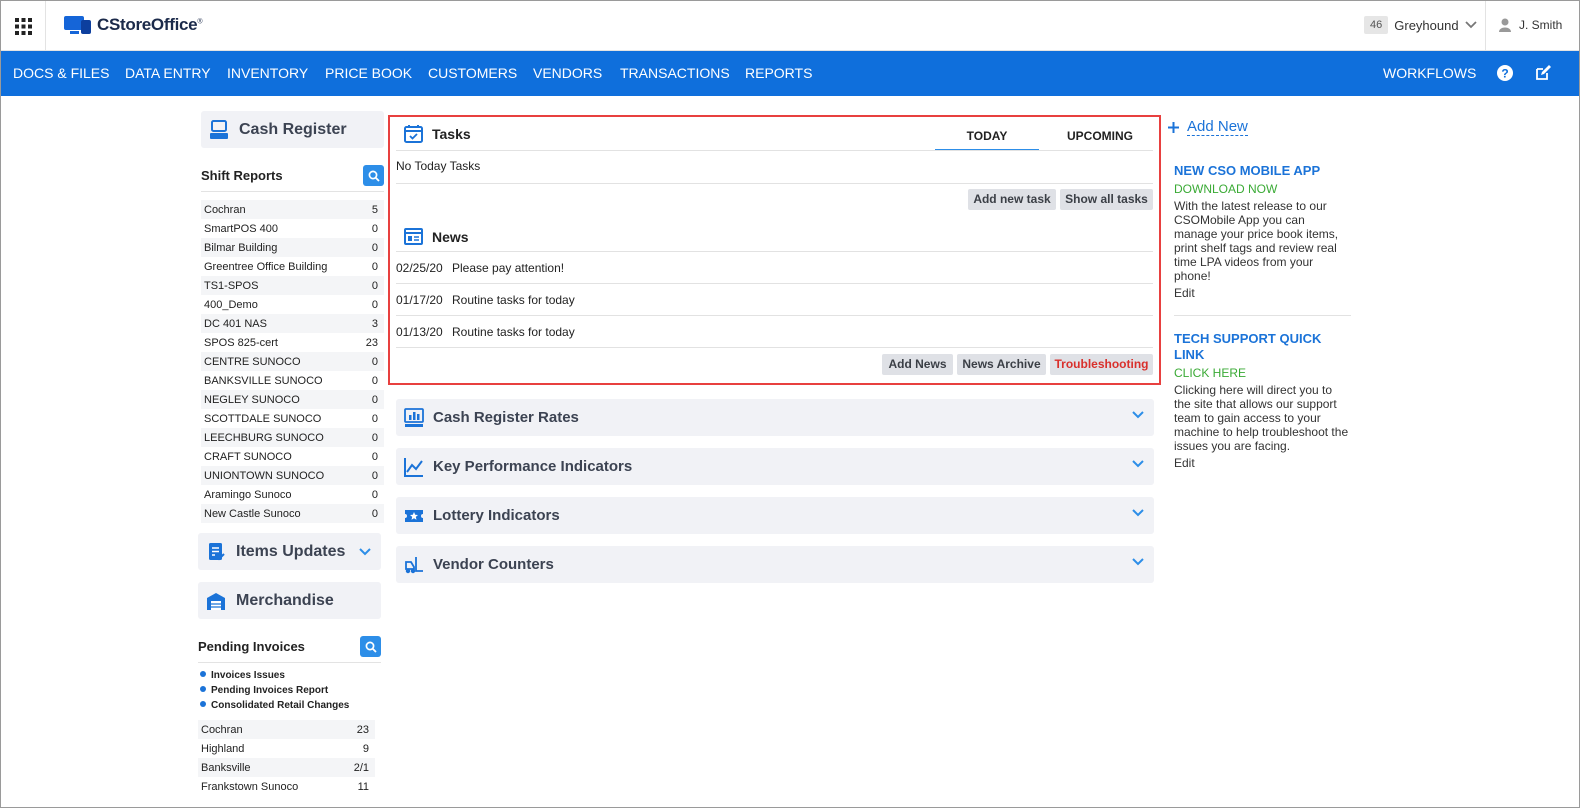  Describe the element at coordinates (675, 73) in the screenshot. I see `nav-transactions: TRANSACTIONS` at that location.